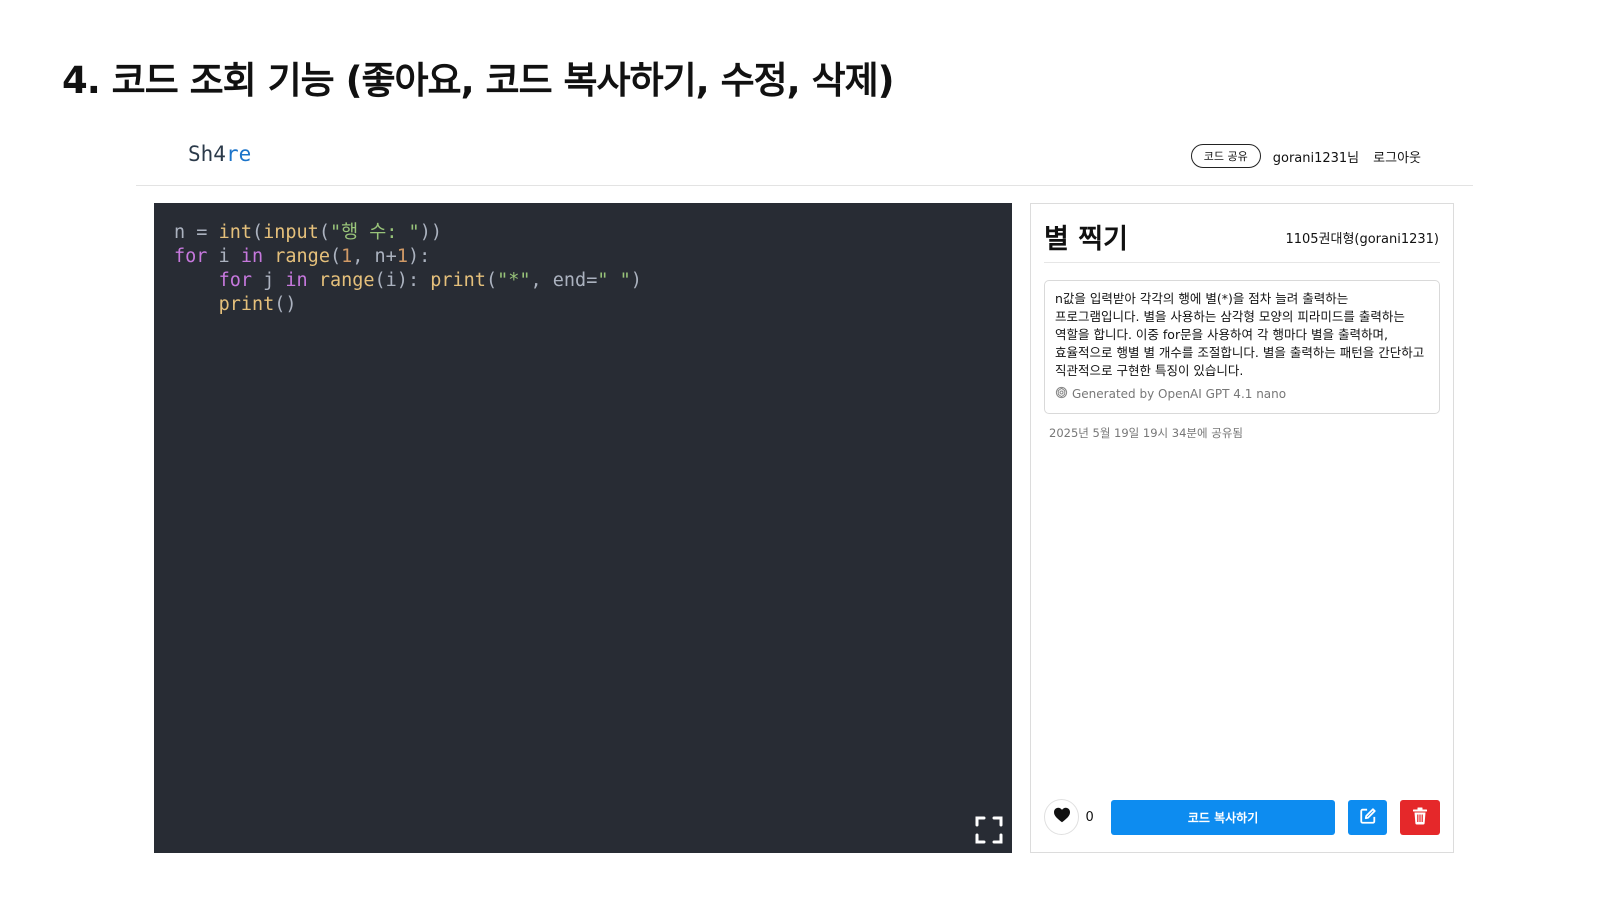 Image resolution: width=1600 pixels, height=900 pixels. I want to click on like-count: 0, so click(1089, 817).